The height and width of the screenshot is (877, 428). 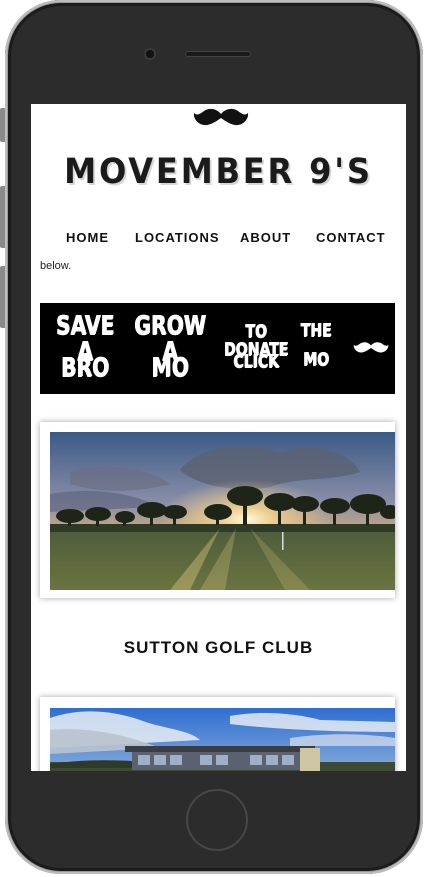 What do you see at coordinates (222, 511) in the screenshot?
I see `golf-course-sunset-photo` at bounding box center [222, 511].